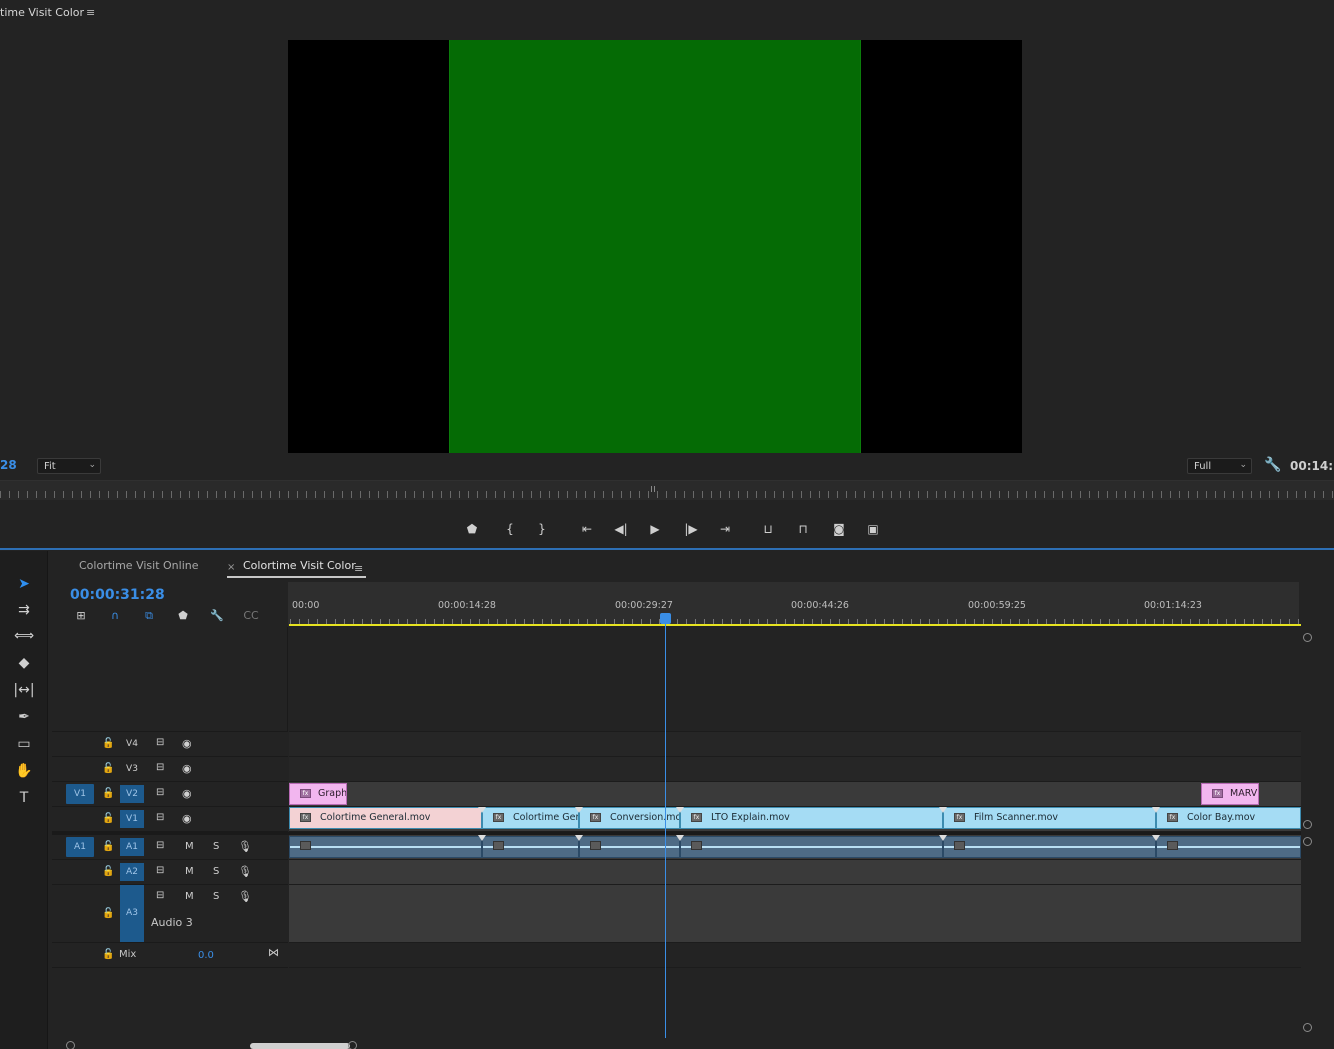  I want to click on selection-tool-icon: ➤, so click(24, 584).